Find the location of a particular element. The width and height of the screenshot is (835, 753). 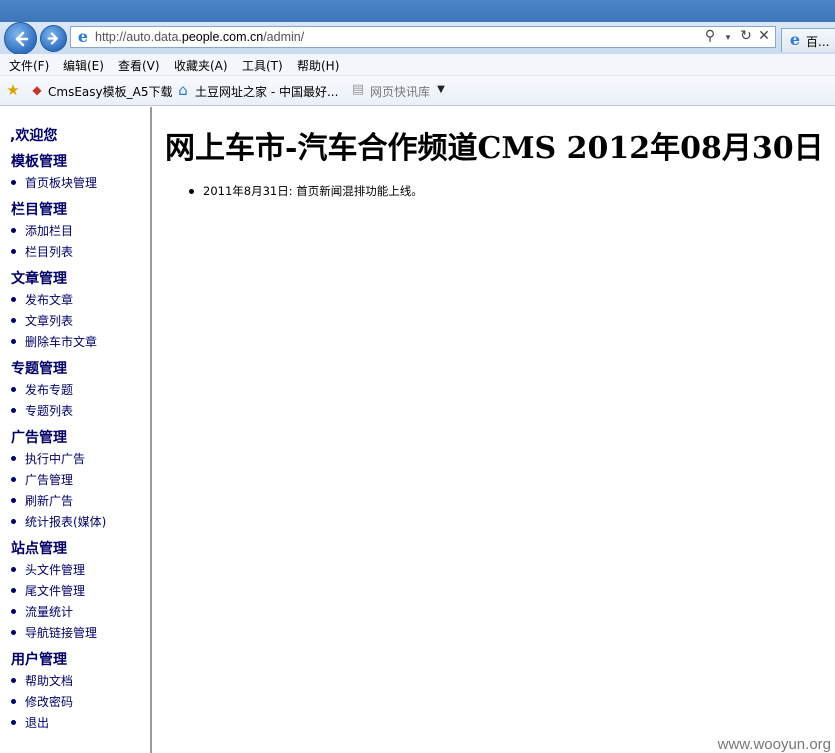

sidebar-group-title: 专题管理 is located at coordinates (39, 369).